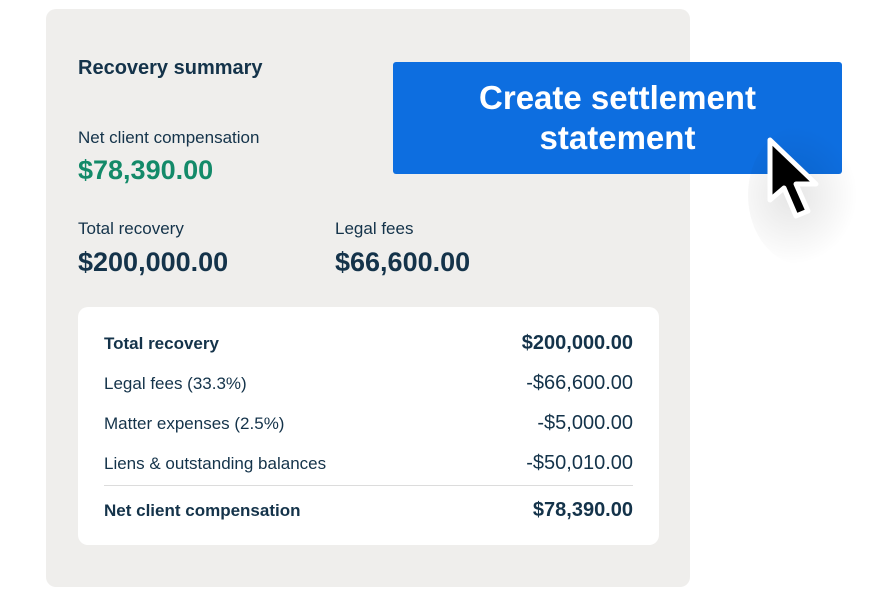 This screenshot has height=596, width=888. What do you see at coordinates (202, 510) in the screenshot?
I see `row-label: Net client compensation` at bounding box center [202, 510].